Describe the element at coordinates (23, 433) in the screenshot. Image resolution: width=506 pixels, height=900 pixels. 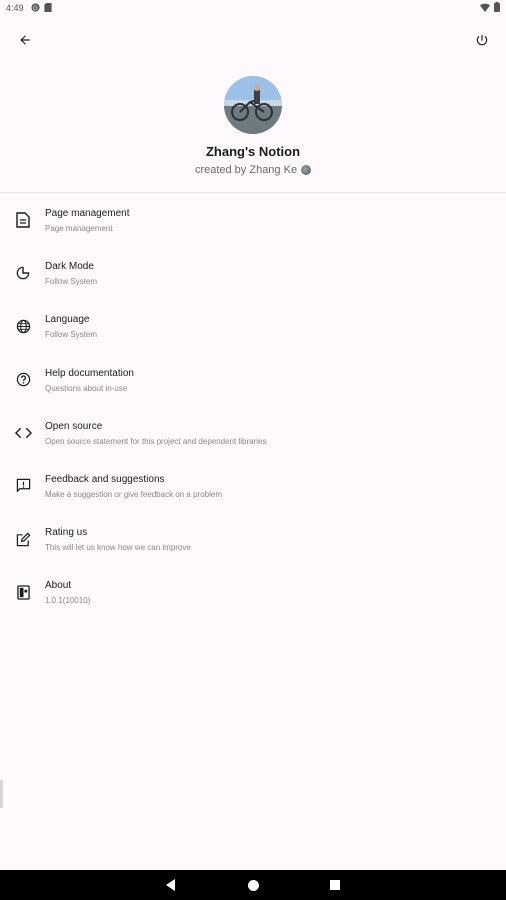
I see `code-icon` at that location.